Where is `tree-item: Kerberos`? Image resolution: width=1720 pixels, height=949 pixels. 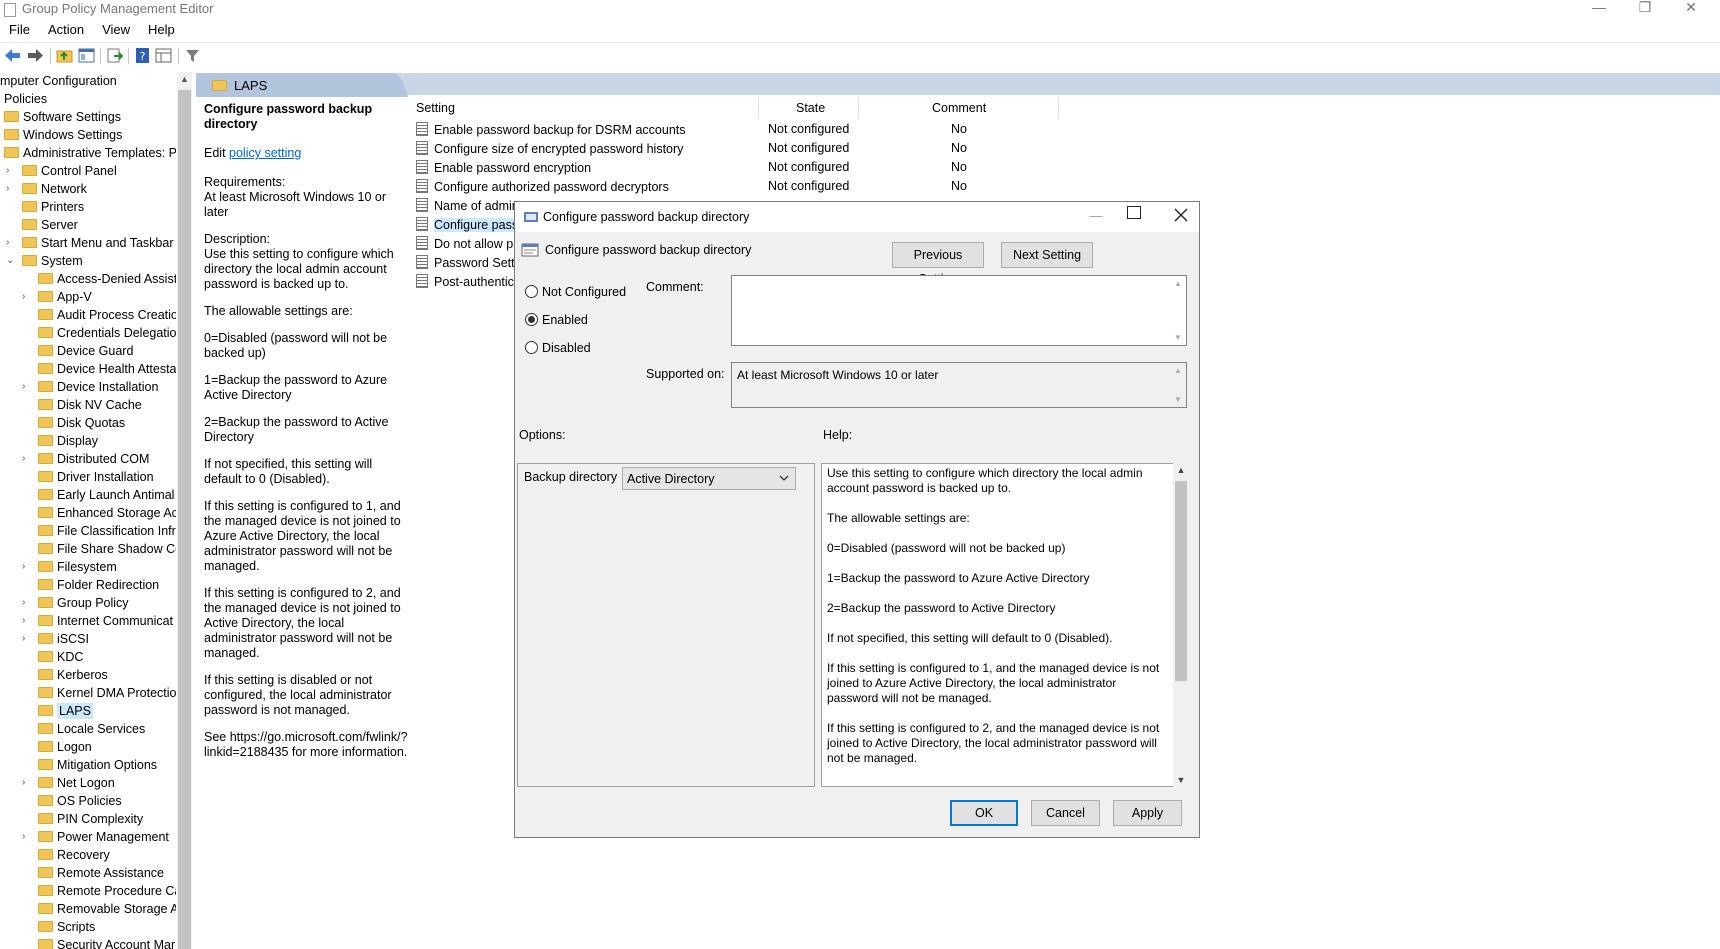 tree-item: Kerberos is located at coordinates (64, 675).